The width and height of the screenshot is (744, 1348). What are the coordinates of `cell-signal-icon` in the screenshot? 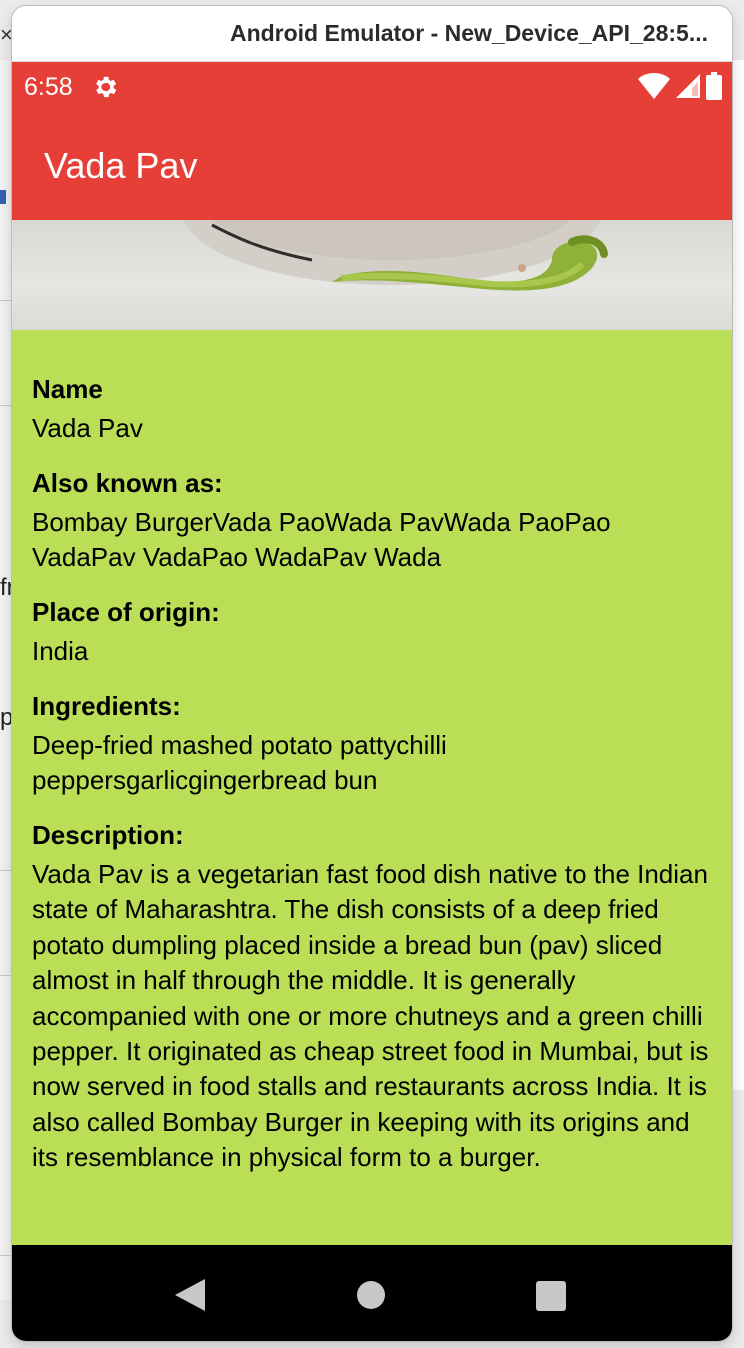 It's located at (688, 88).